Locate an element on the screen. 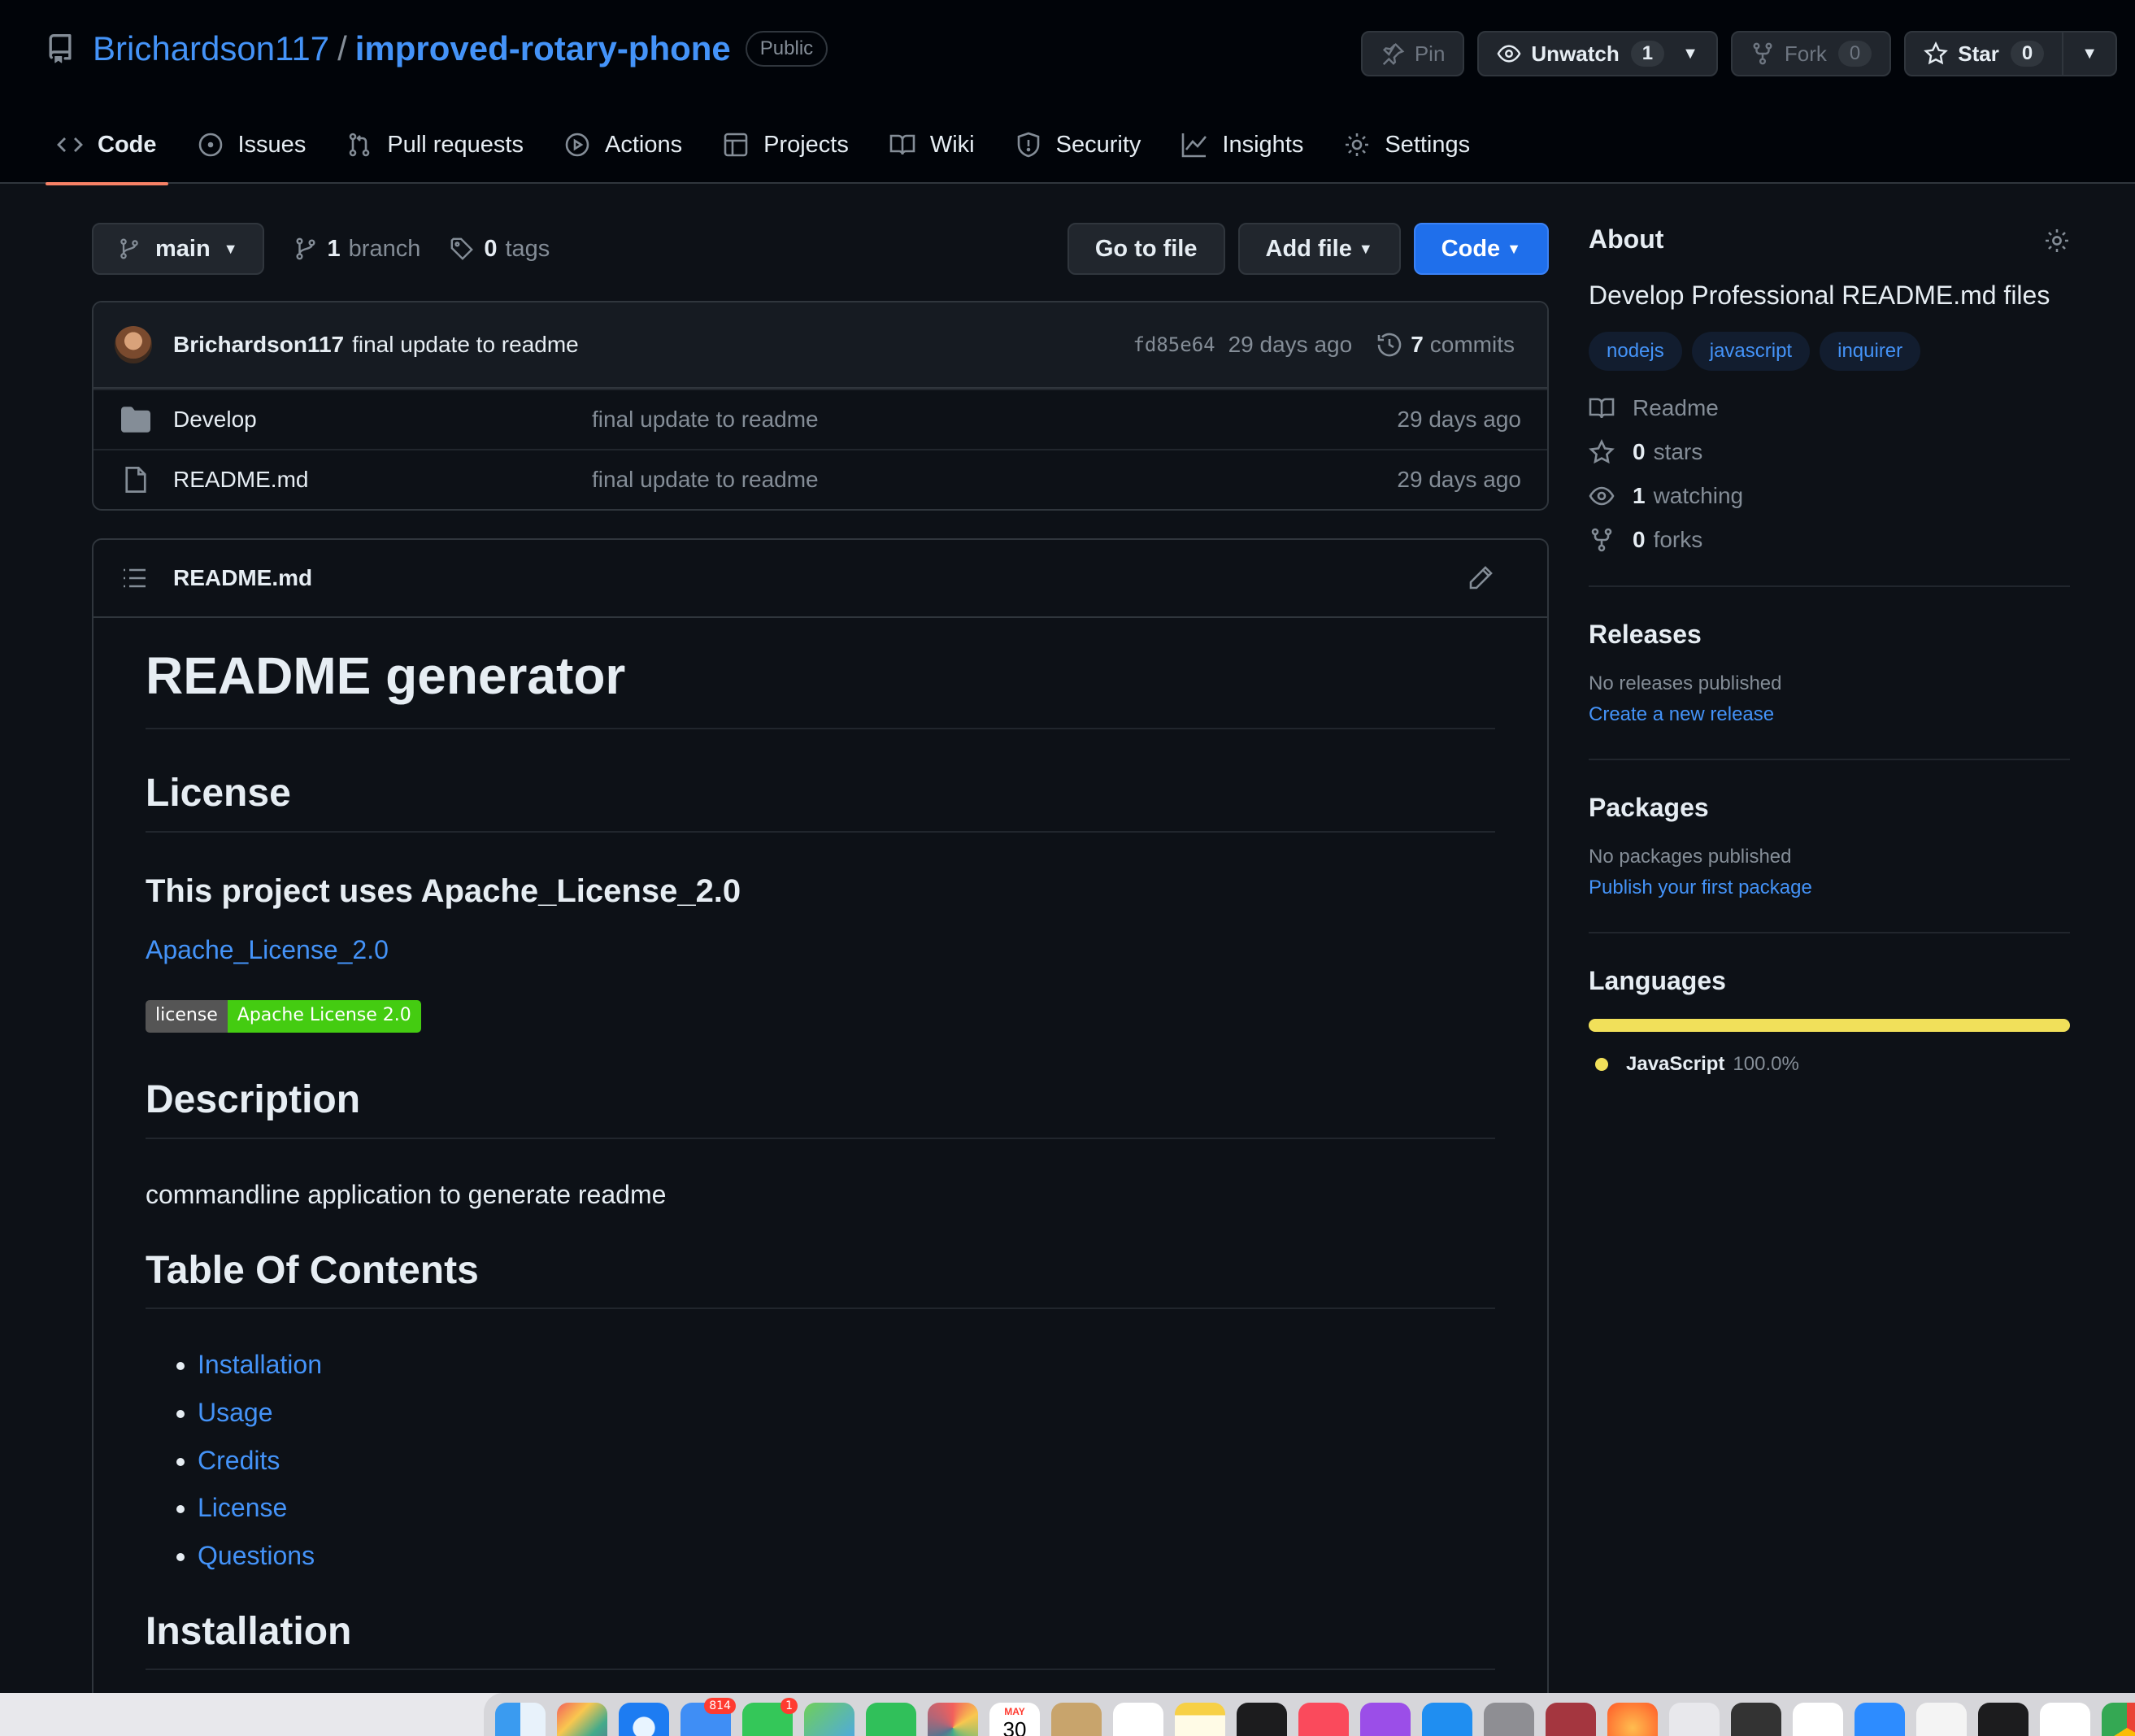 The width and height of the screenshot is (2135, 1736). tab-insights: Insights is located at coordinates (1242, 153).